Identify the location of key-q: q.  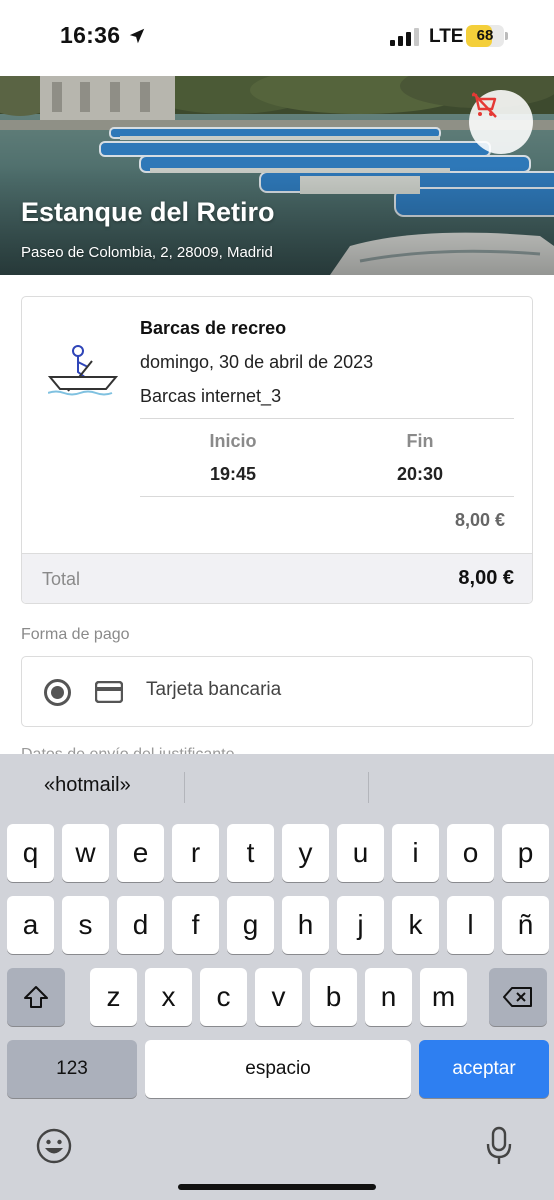
(30, 853).